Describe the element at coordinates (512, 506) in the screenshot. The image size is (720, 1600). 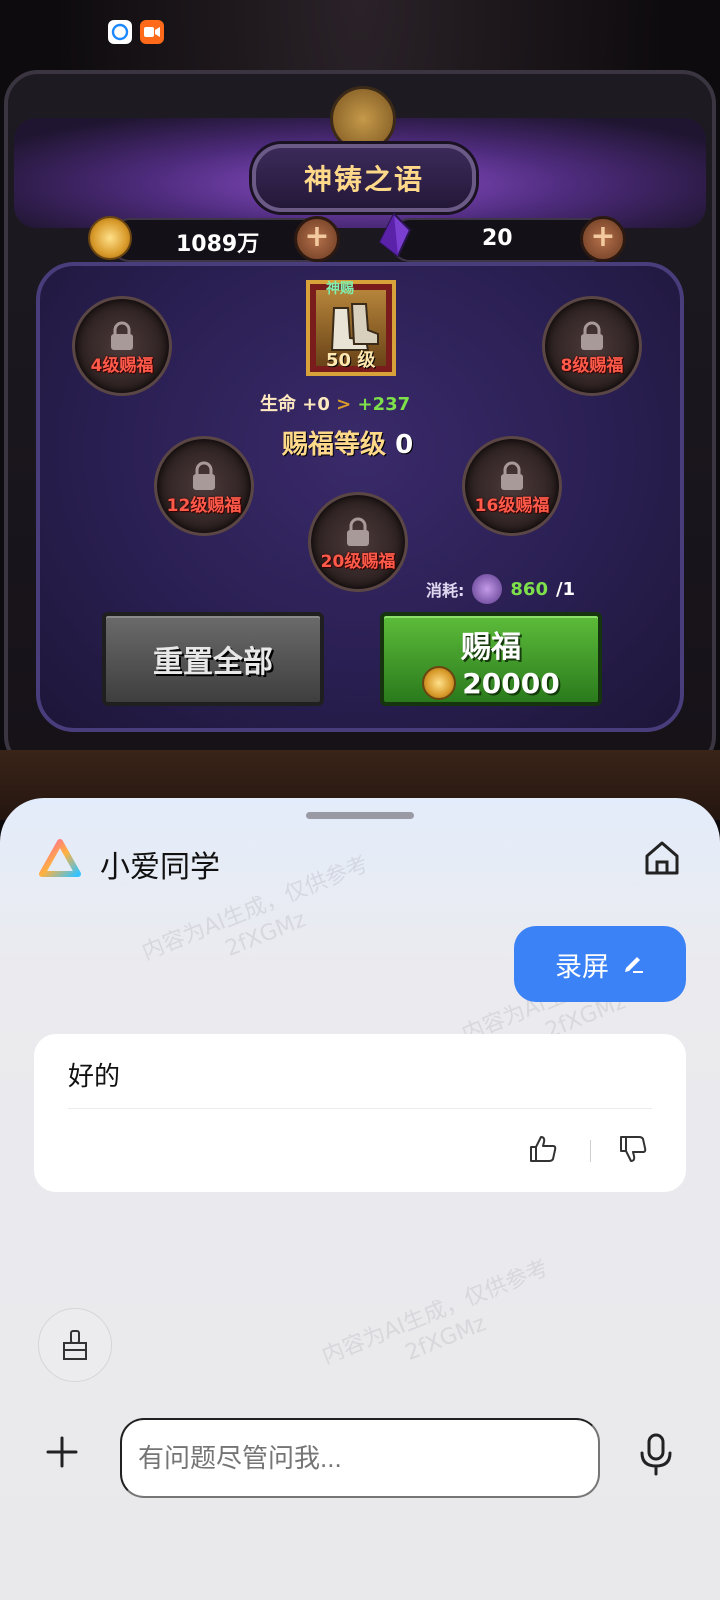
I see `locked-slot-label: 16级赐福` at that location.